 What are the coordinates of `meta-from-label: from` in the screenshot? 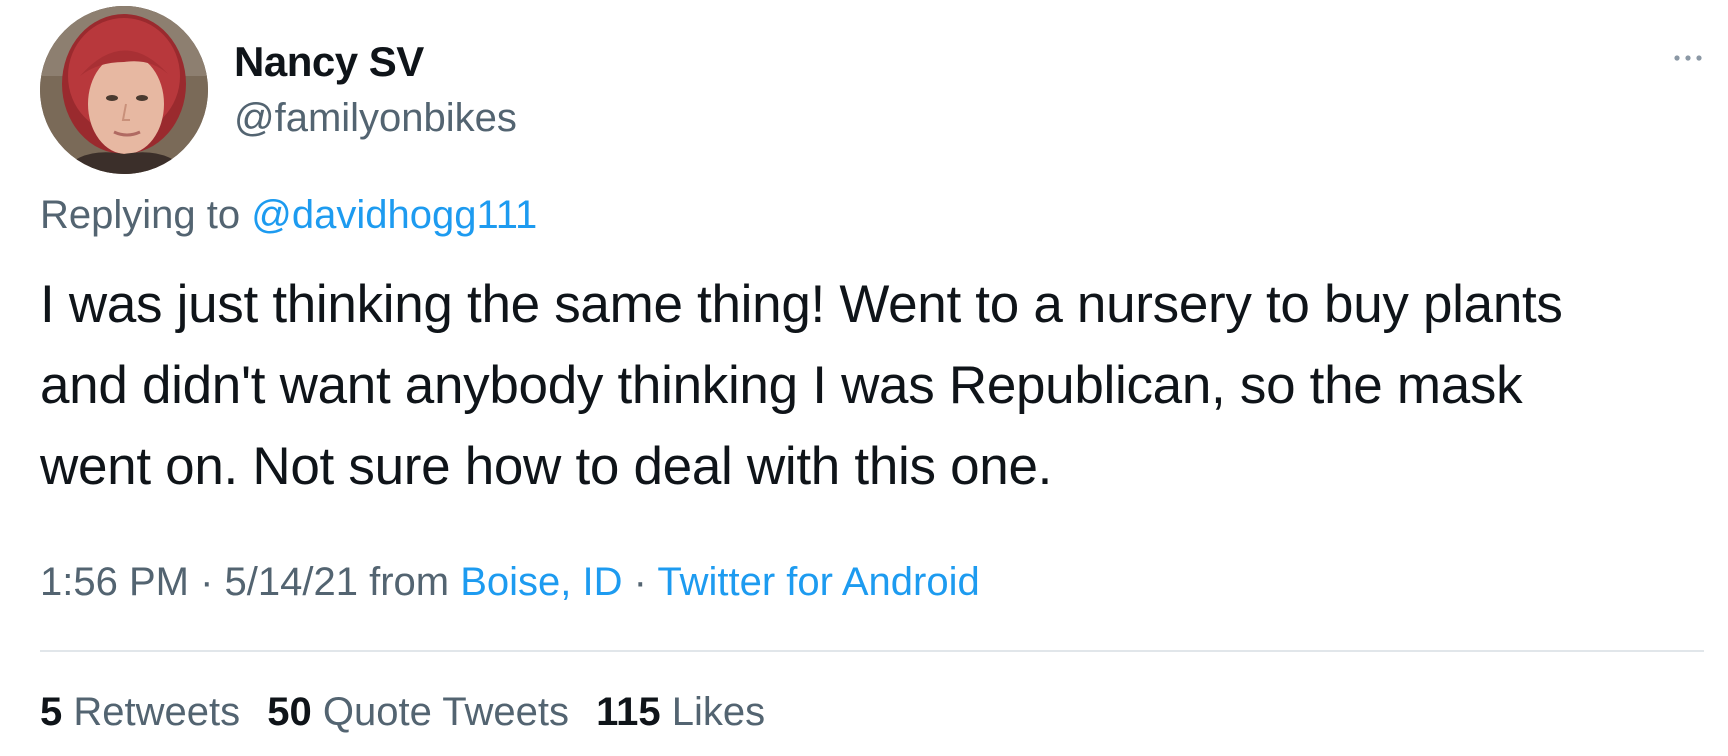 It's located at (409, 582).